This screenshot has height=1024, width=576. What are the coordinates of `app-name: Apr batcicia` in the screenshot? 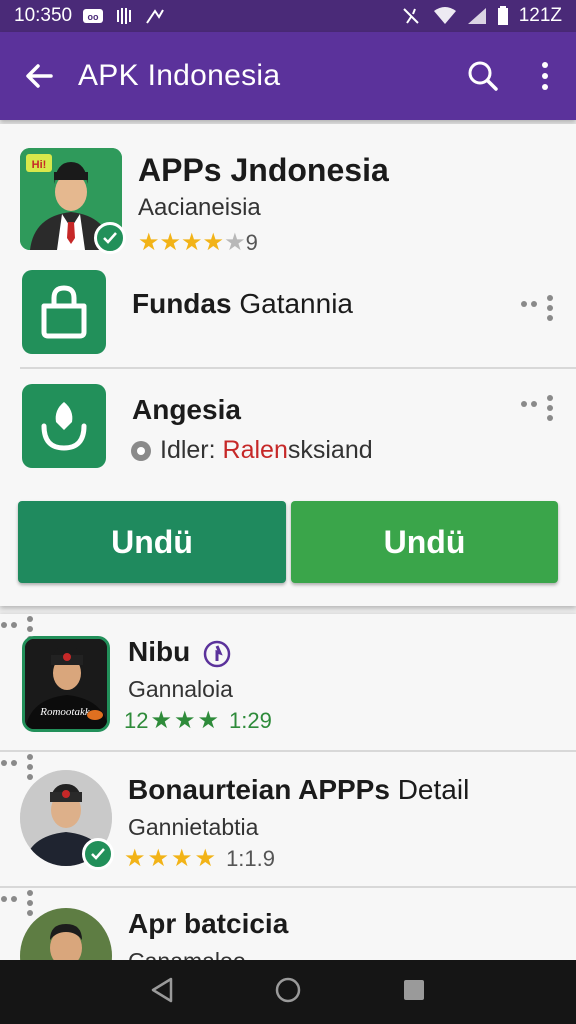 It's located at (208, 923).